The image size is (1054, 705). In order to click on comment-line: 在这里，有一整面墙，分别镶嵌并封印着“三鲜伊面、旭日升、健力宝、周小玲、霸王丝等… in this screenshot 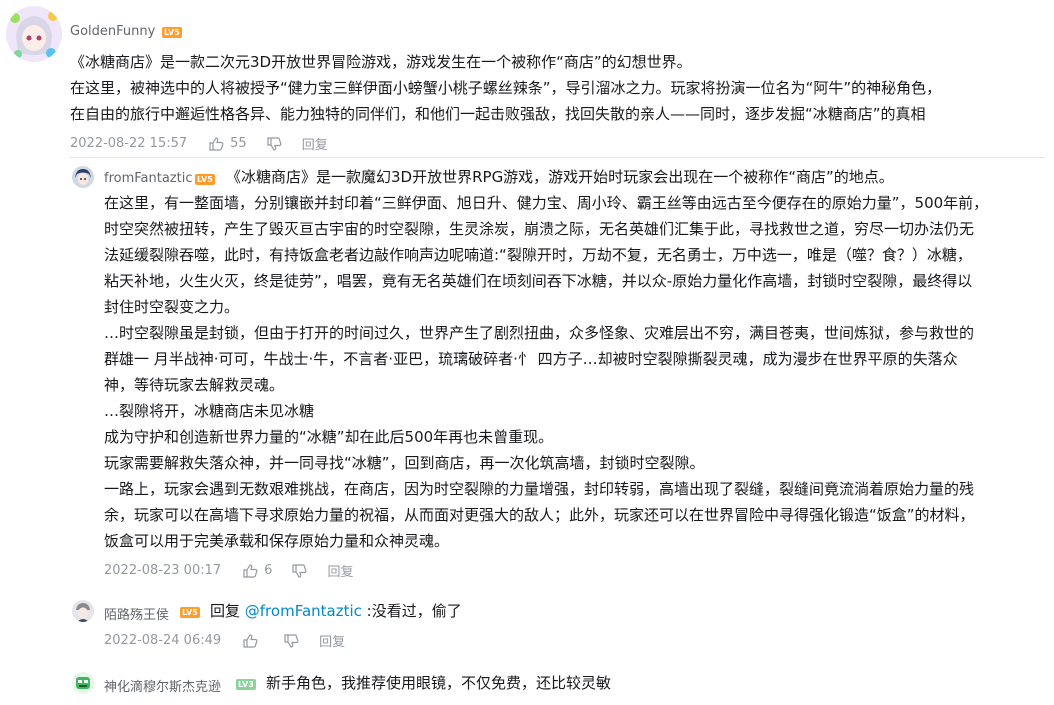, I will do `click(546, 203)`.